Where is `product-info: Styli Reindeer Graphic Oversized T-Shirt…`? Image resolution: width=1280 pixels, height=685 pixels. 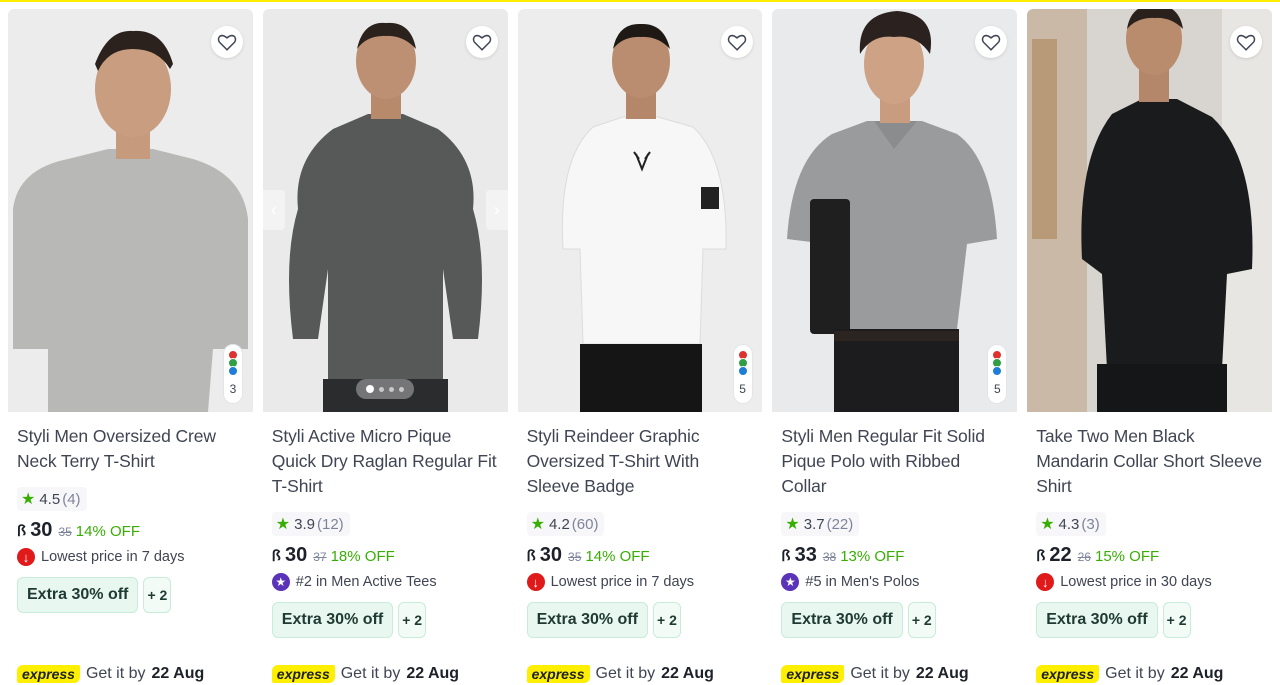 product-info: Styli Reindeer Graphic Oversized T-Shirt… is located at coordinates (640, 548).